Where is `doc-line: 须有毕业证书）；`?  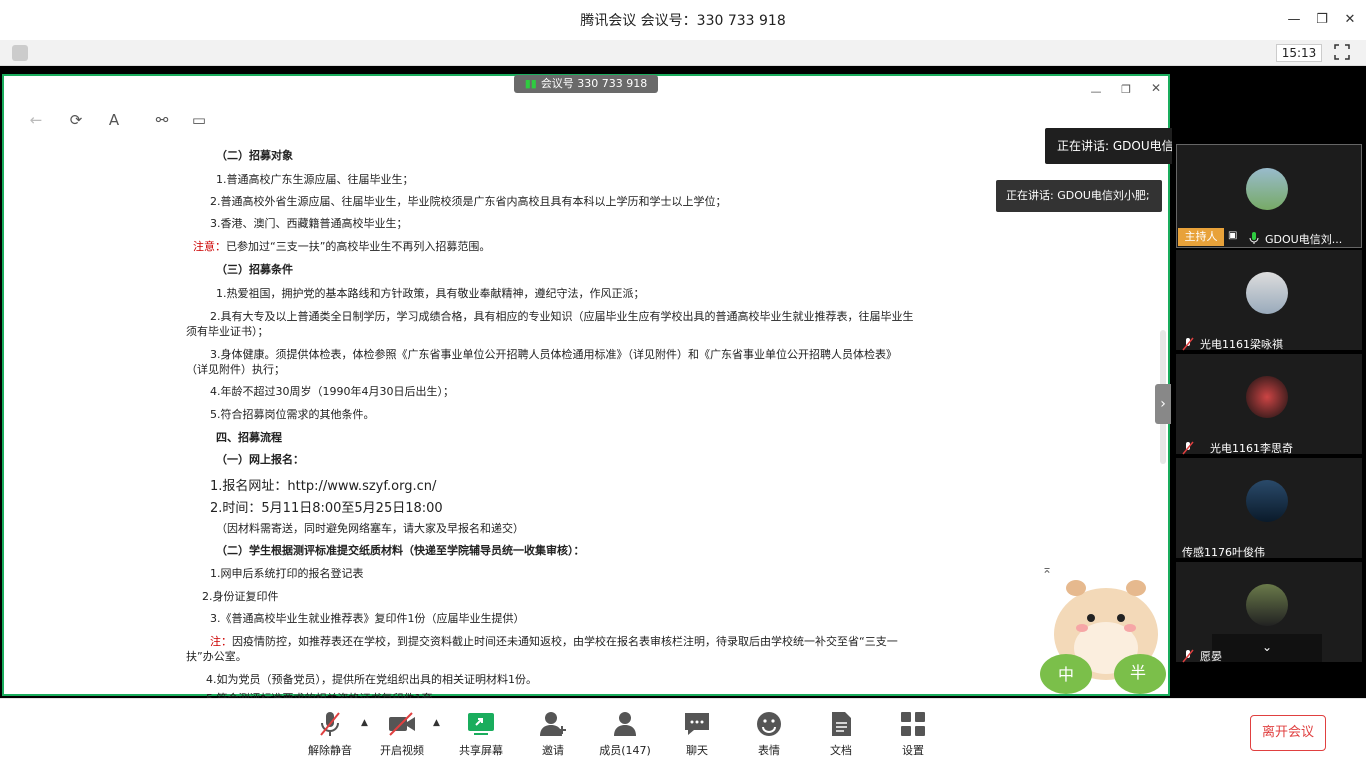 doc-line: 须有毕业证书）； is located at coordinates (227, 331).